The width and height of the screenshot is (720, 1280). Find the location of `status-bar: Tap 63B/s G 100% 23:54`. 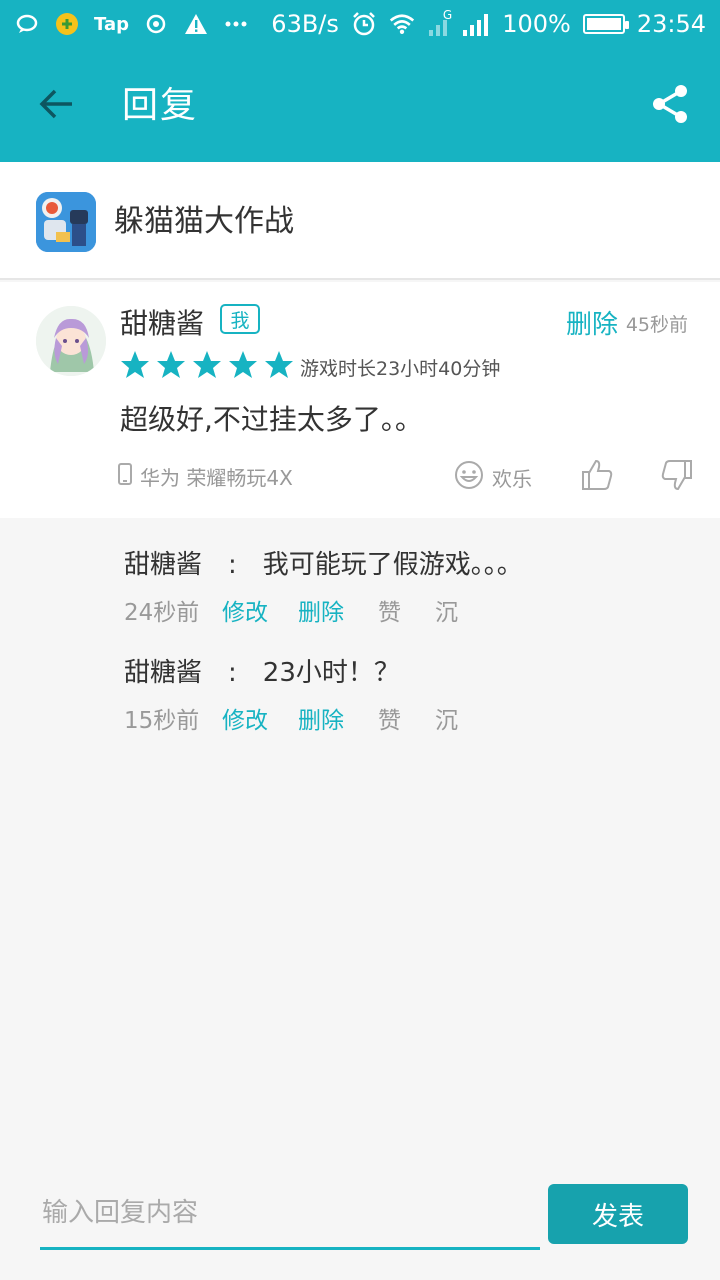

status-bar: Tap 63B/s G 100% 23:54 is located at coordinates (360, 24).